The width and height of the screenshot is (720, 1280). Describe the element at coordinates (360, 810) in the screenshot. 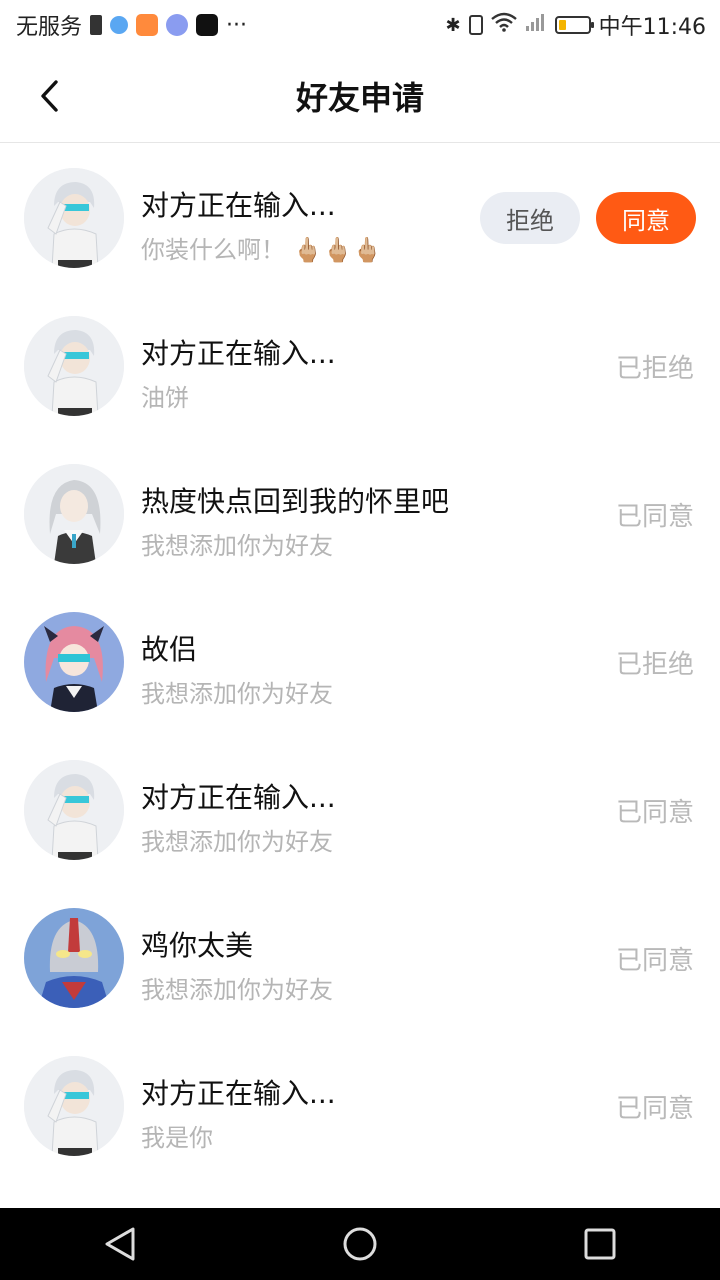

I see `friend-request-row: 对方正在输入... 我想添加你为好友 已同意` at that location.